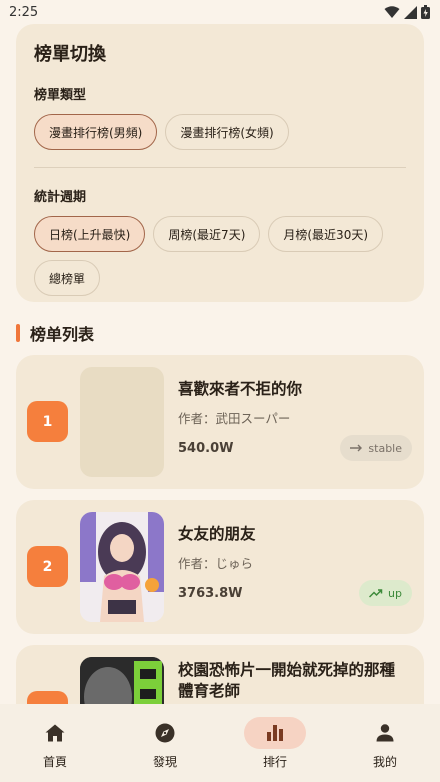 The image size is (440, 782). Describe the element at coordinates (60, 95) in the screenshot. I see `ranking-type-label: 榜單類型` at that location.